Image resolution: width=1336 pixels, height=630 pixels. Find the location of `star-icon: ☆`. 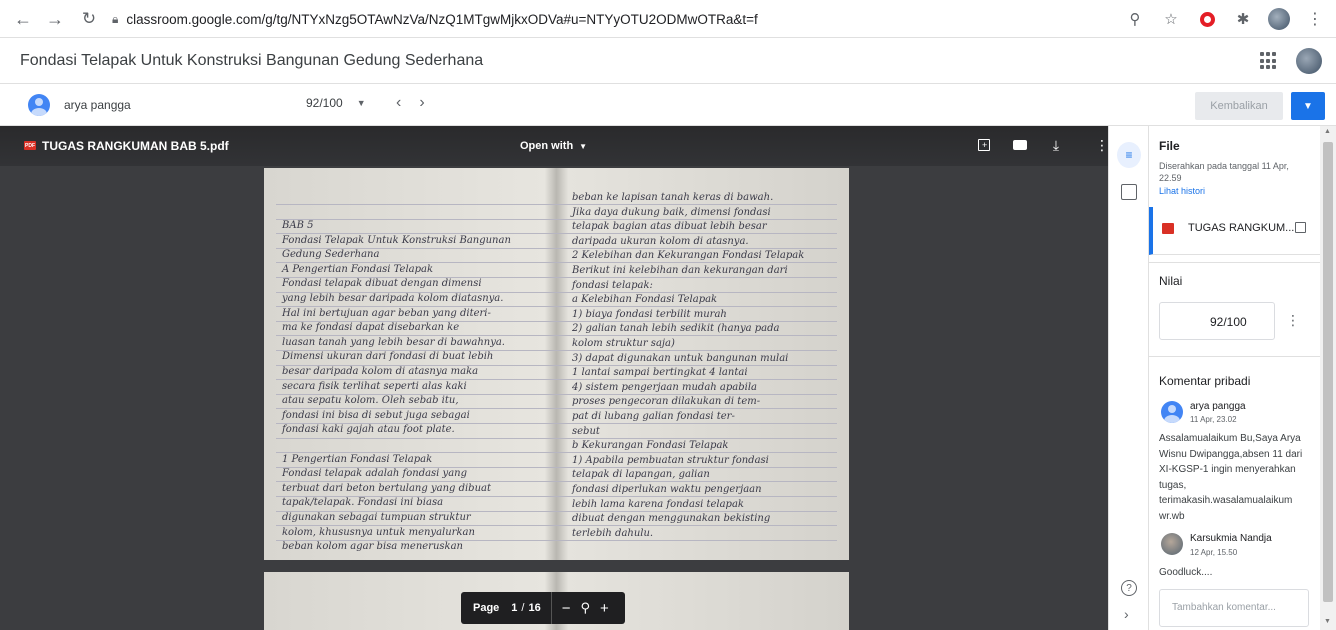

star-icon: ☆ is located at coordinates (1171, 19).